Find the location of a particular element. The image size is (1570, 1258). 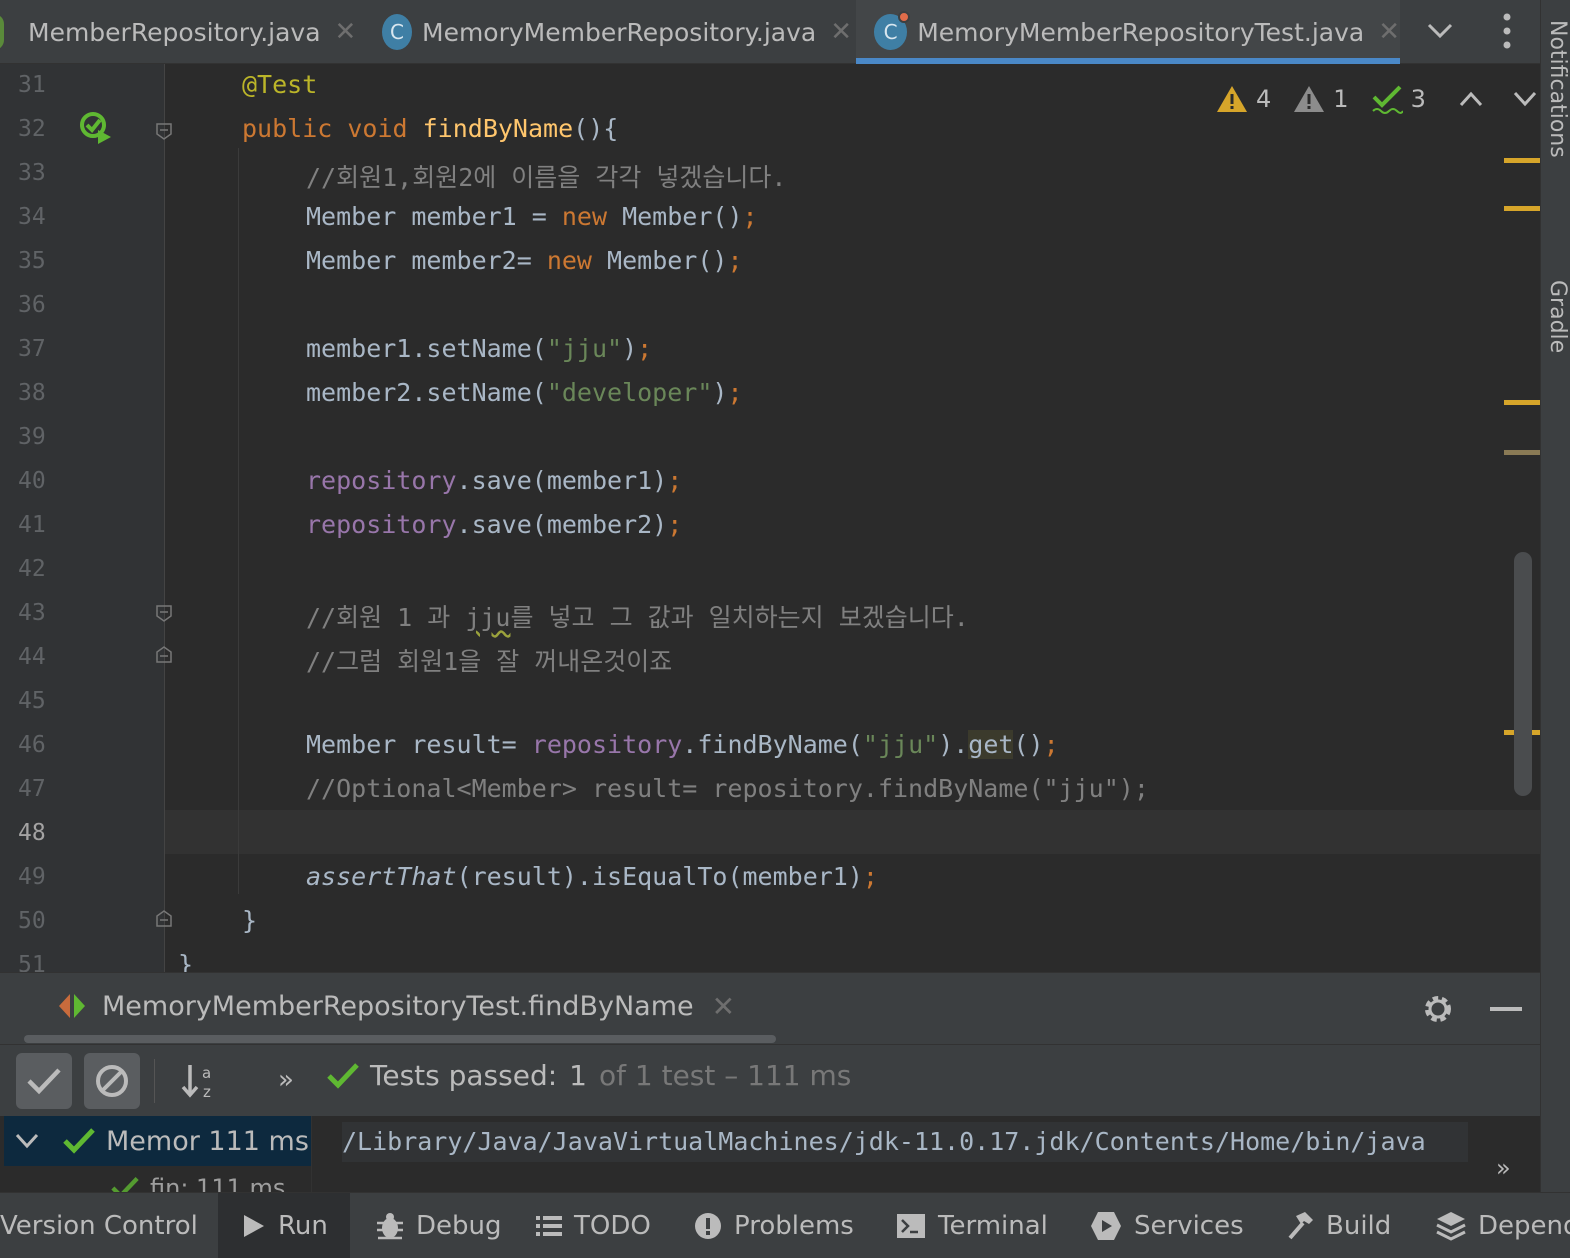

tab-label: MemberRepository.java is located at coordinates (174, 32).